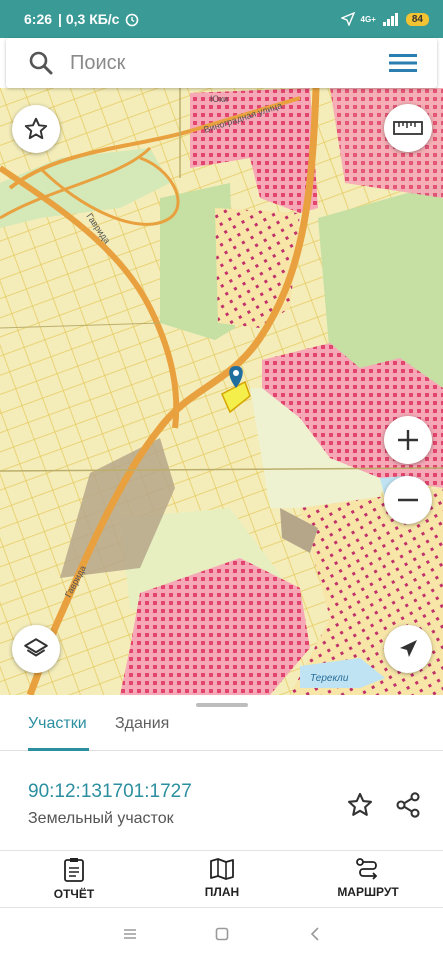  What do you see at coordinates (222, 869) in the screenshot?
I see `map-plan-icon` at bounding box center [222, 869].